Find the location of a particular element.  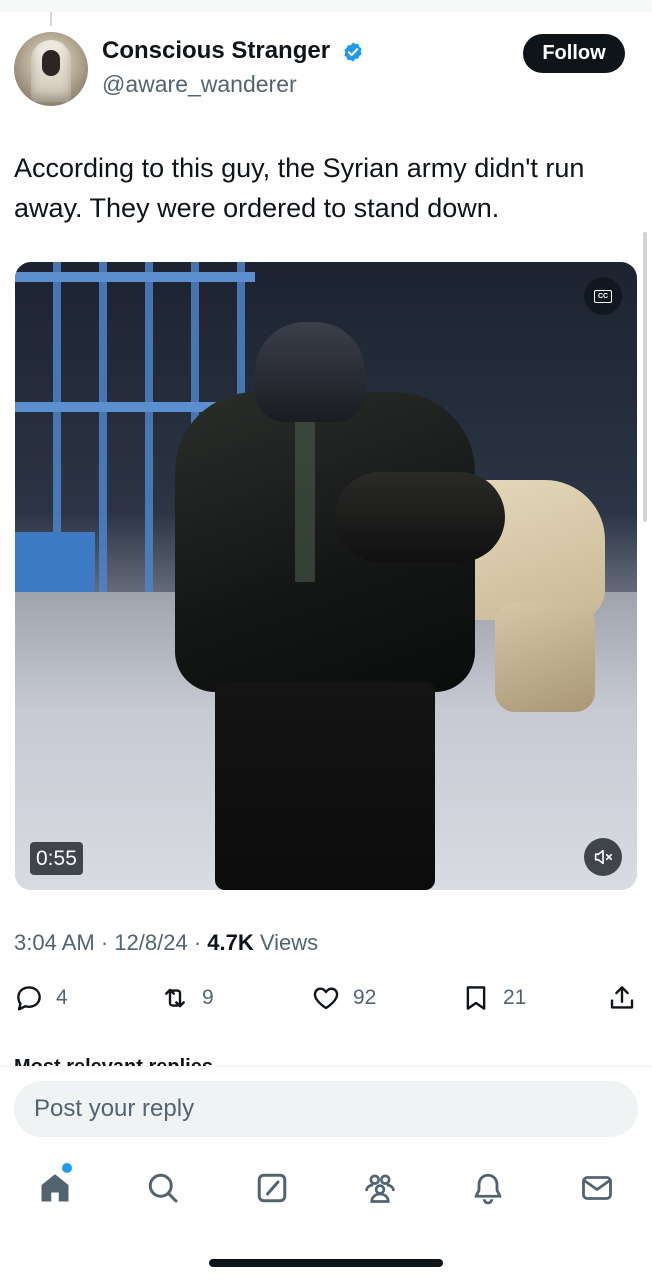

search-icon is located at coordinates (163, 1188).